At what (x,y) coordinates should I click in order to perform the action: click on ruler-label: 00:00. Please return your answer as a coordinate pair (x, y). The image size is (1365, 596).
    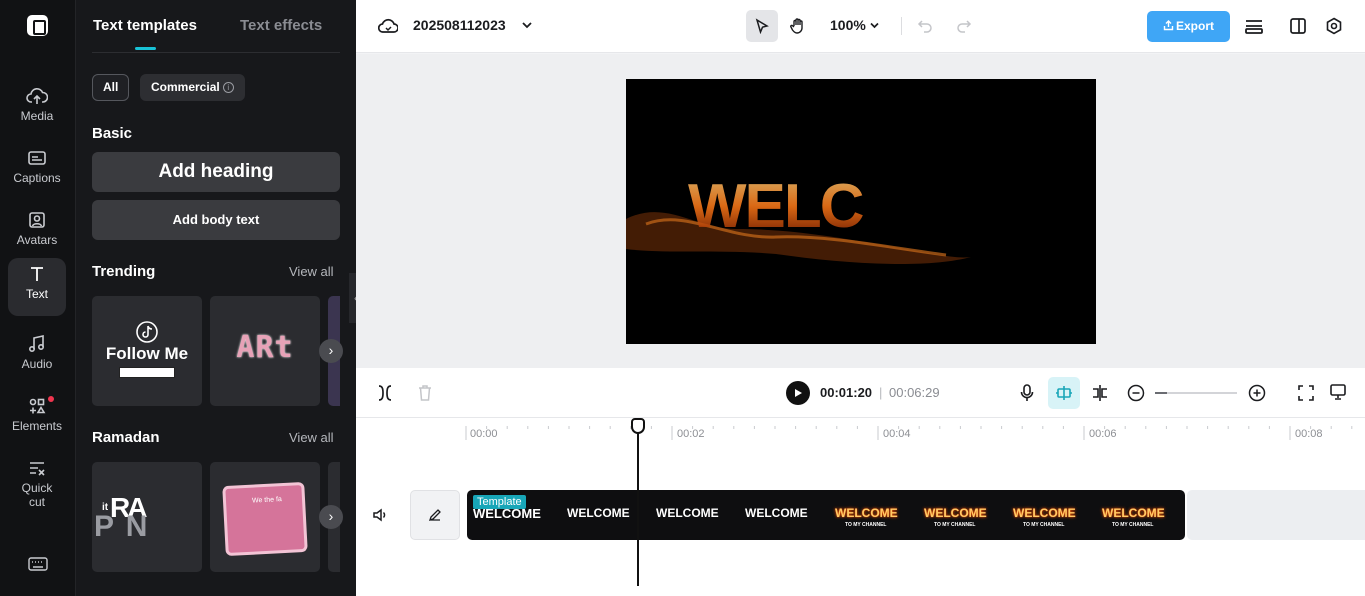
    Looking at the image, I should click on (484, 434).